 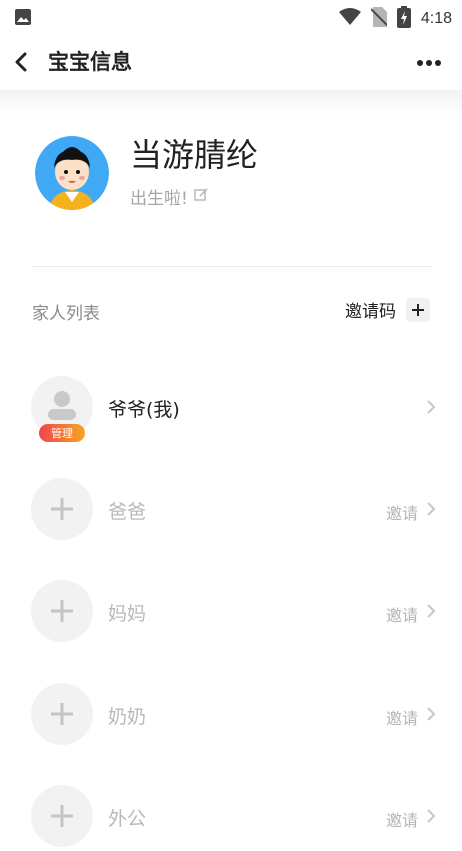 What do you see at coordinates (231, 817) in the screenshot?
I see `family-member-row: 外公 邀请` at bounding box center [231, 817].